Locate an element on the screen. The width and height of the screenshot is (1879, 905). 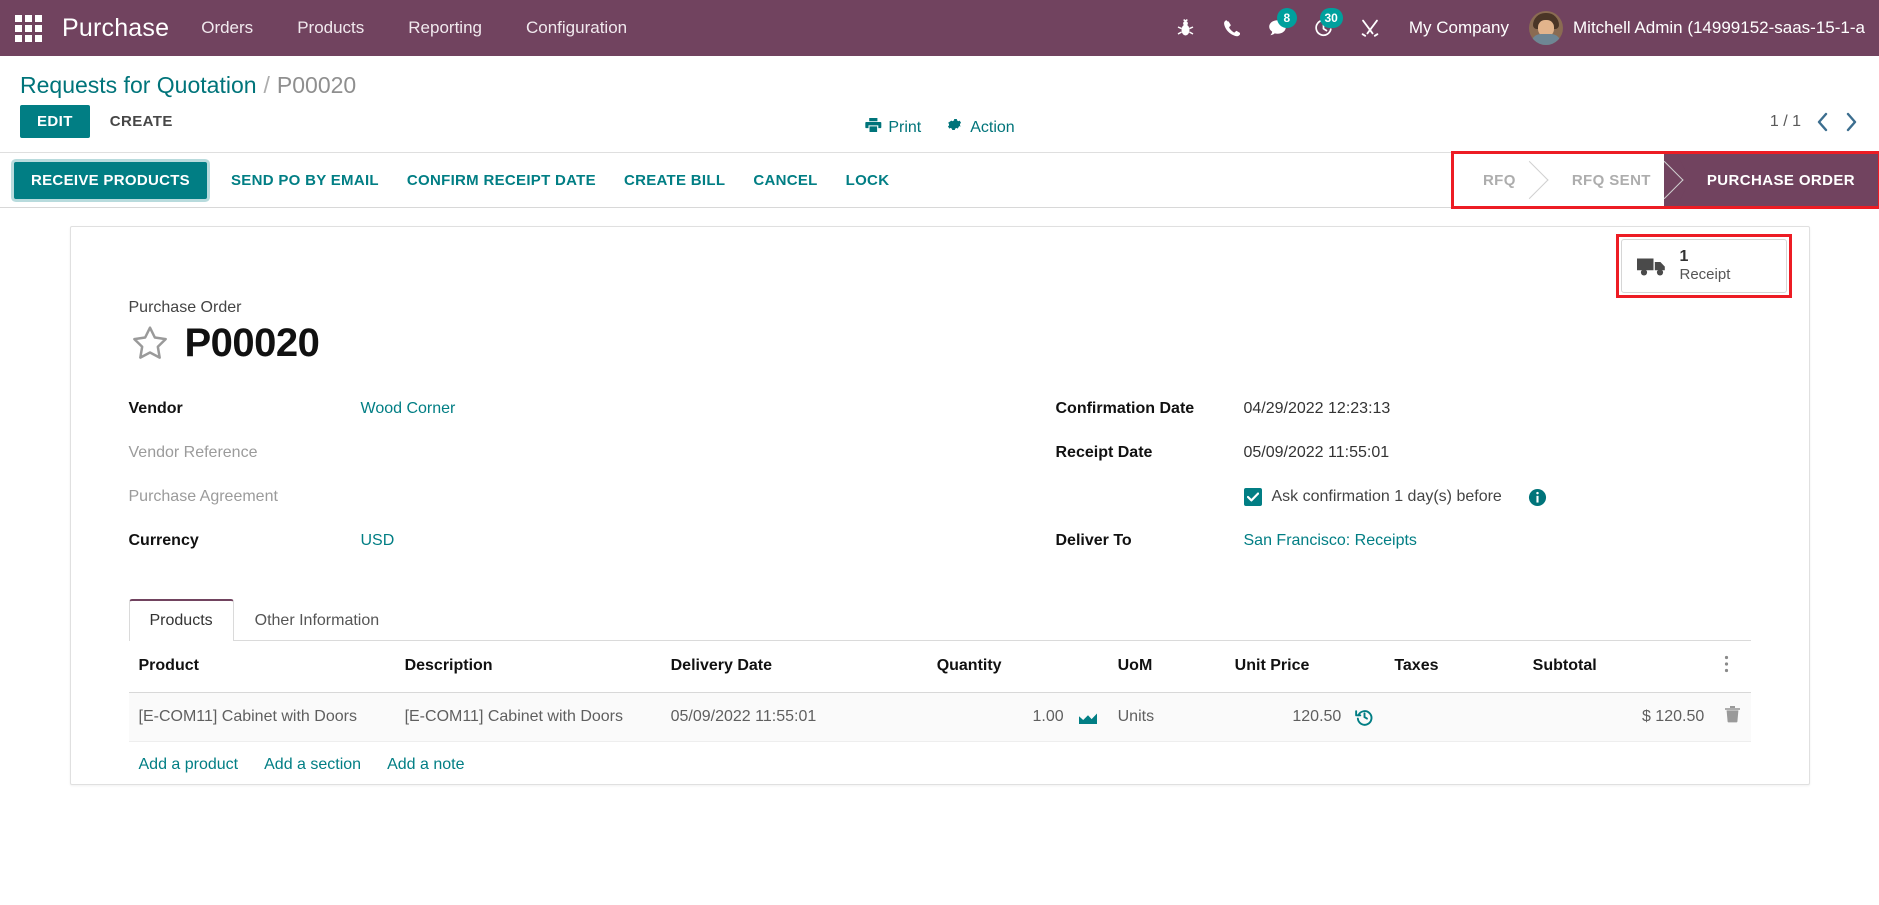
col-delivery-date: Delivery Date is located at coordinates (793, 666).